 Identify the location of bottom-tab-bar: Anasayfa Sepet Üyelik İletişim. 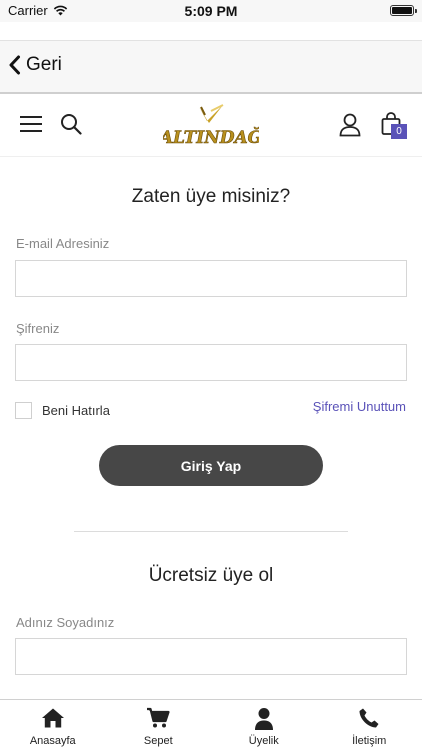
(211, 724).